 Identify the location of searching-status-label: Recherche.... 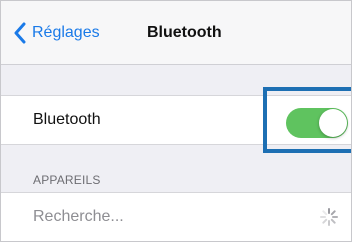
(78, 216).